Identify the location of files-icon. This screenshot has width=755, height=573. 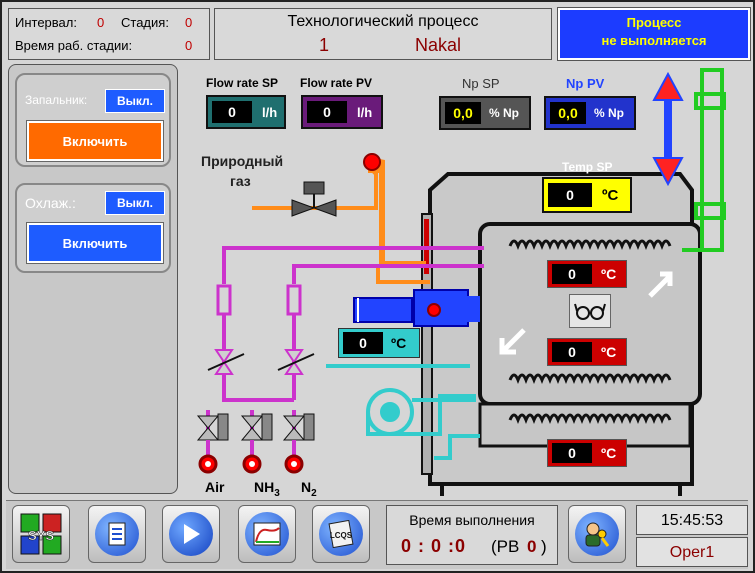
(117, 534).